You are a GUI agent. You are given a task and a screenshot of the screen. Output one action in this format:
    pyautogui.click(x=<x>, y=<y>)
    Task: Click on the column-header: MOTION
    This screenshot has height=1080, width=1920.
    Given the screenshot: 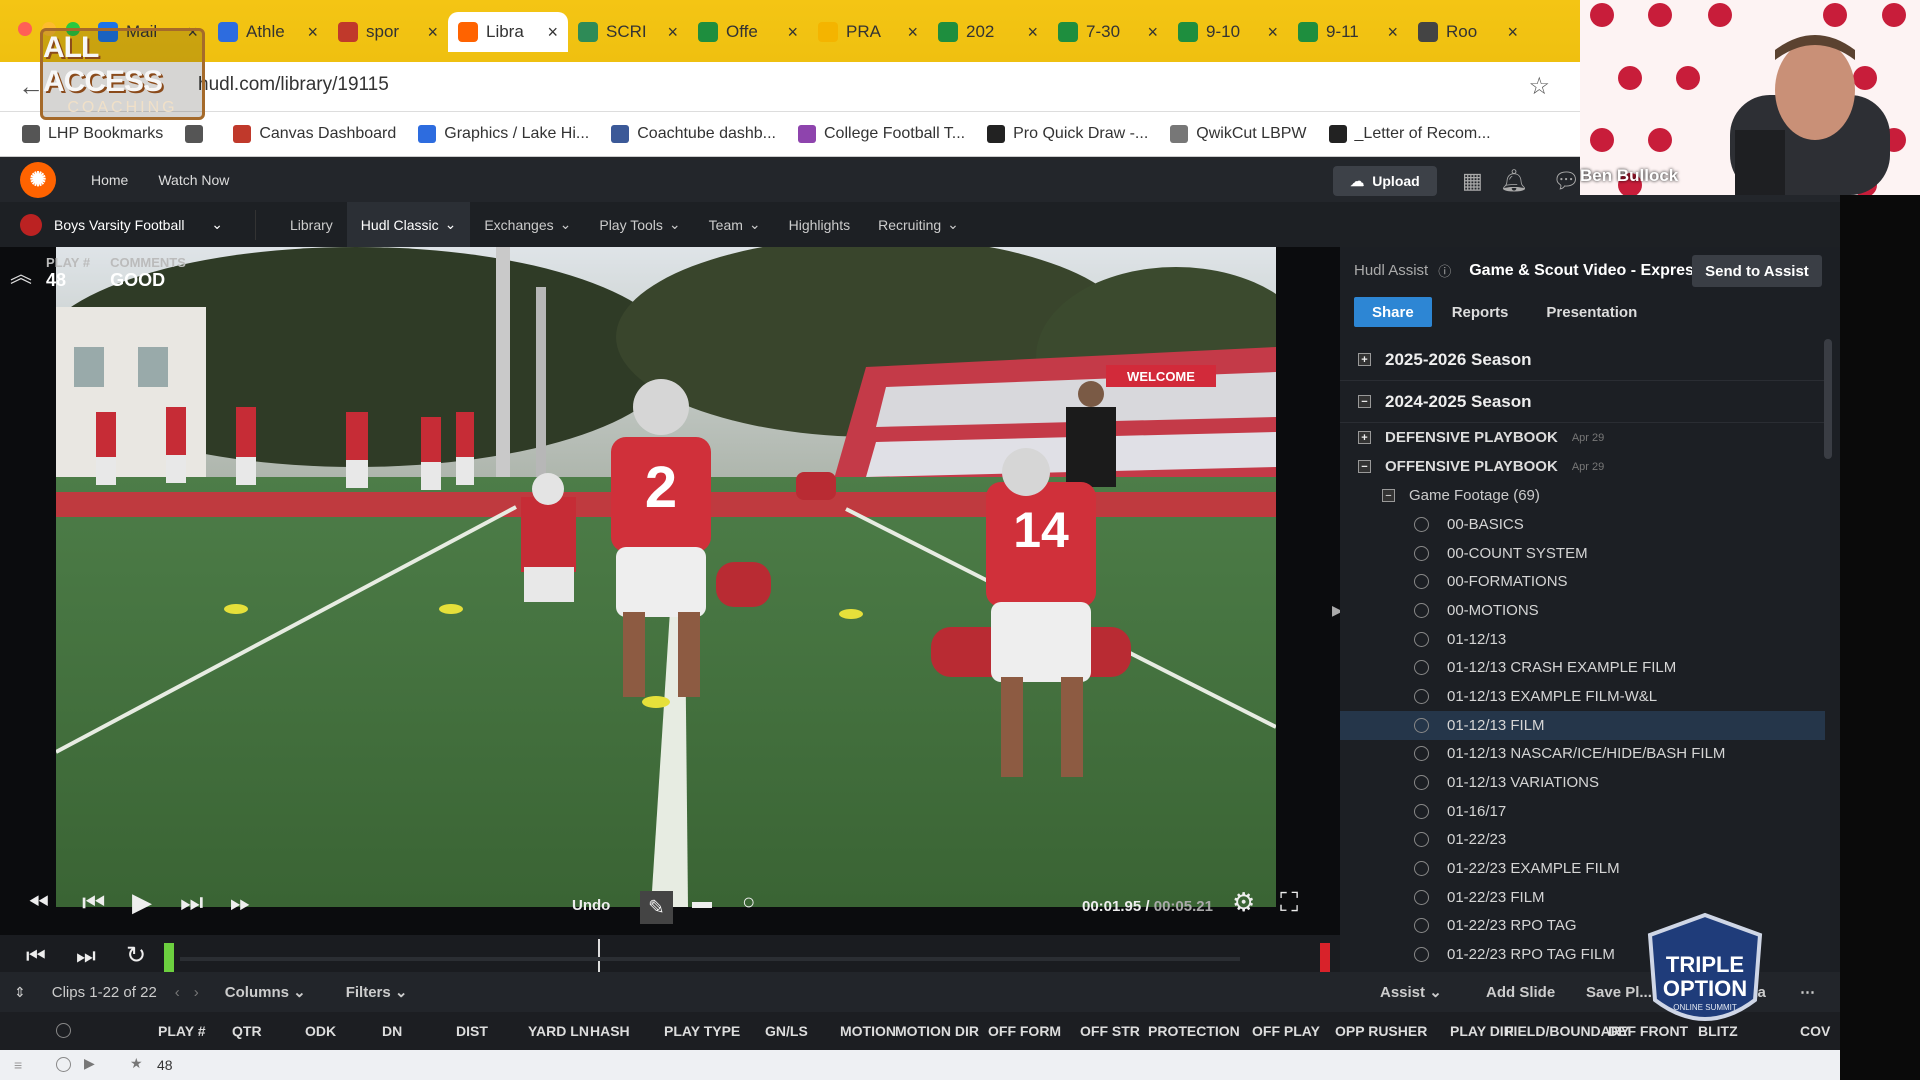 What is the action you would take?
    pyautogui.click(x=868, y=1031)
    